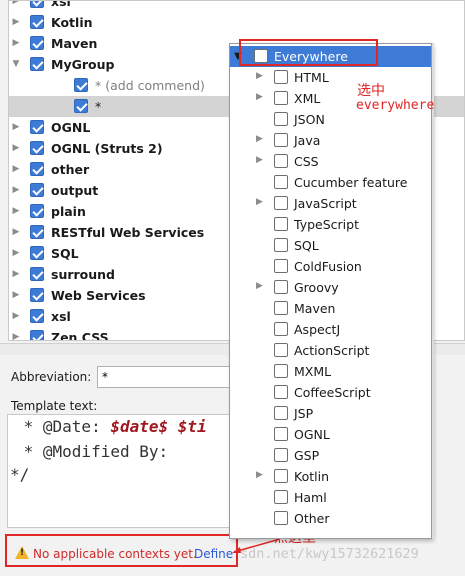  Describe the element at coordinates (326, 224) in the screenshot. I see `context-label: TypeScript` at that location.